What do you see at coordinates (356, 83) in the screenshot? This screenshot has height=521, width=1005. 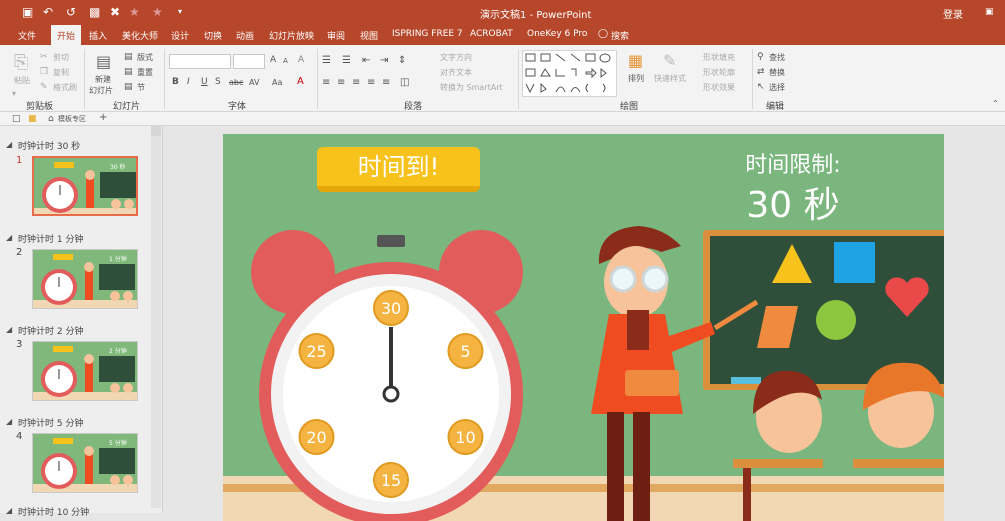 I see `align-right-icon: ≡` at bounding box center [356, 83].